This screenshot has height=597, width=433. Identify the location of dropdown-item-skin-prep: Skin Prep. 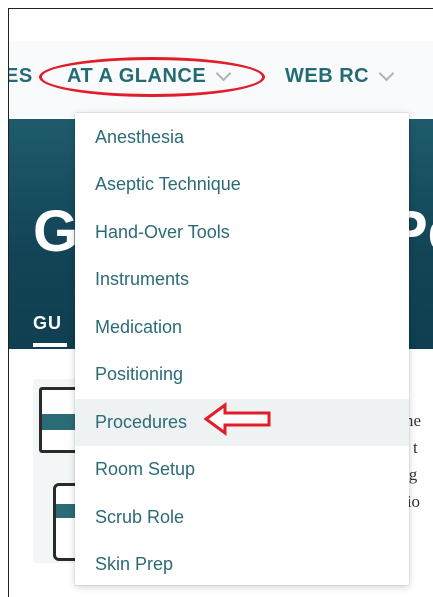
(242, 563).